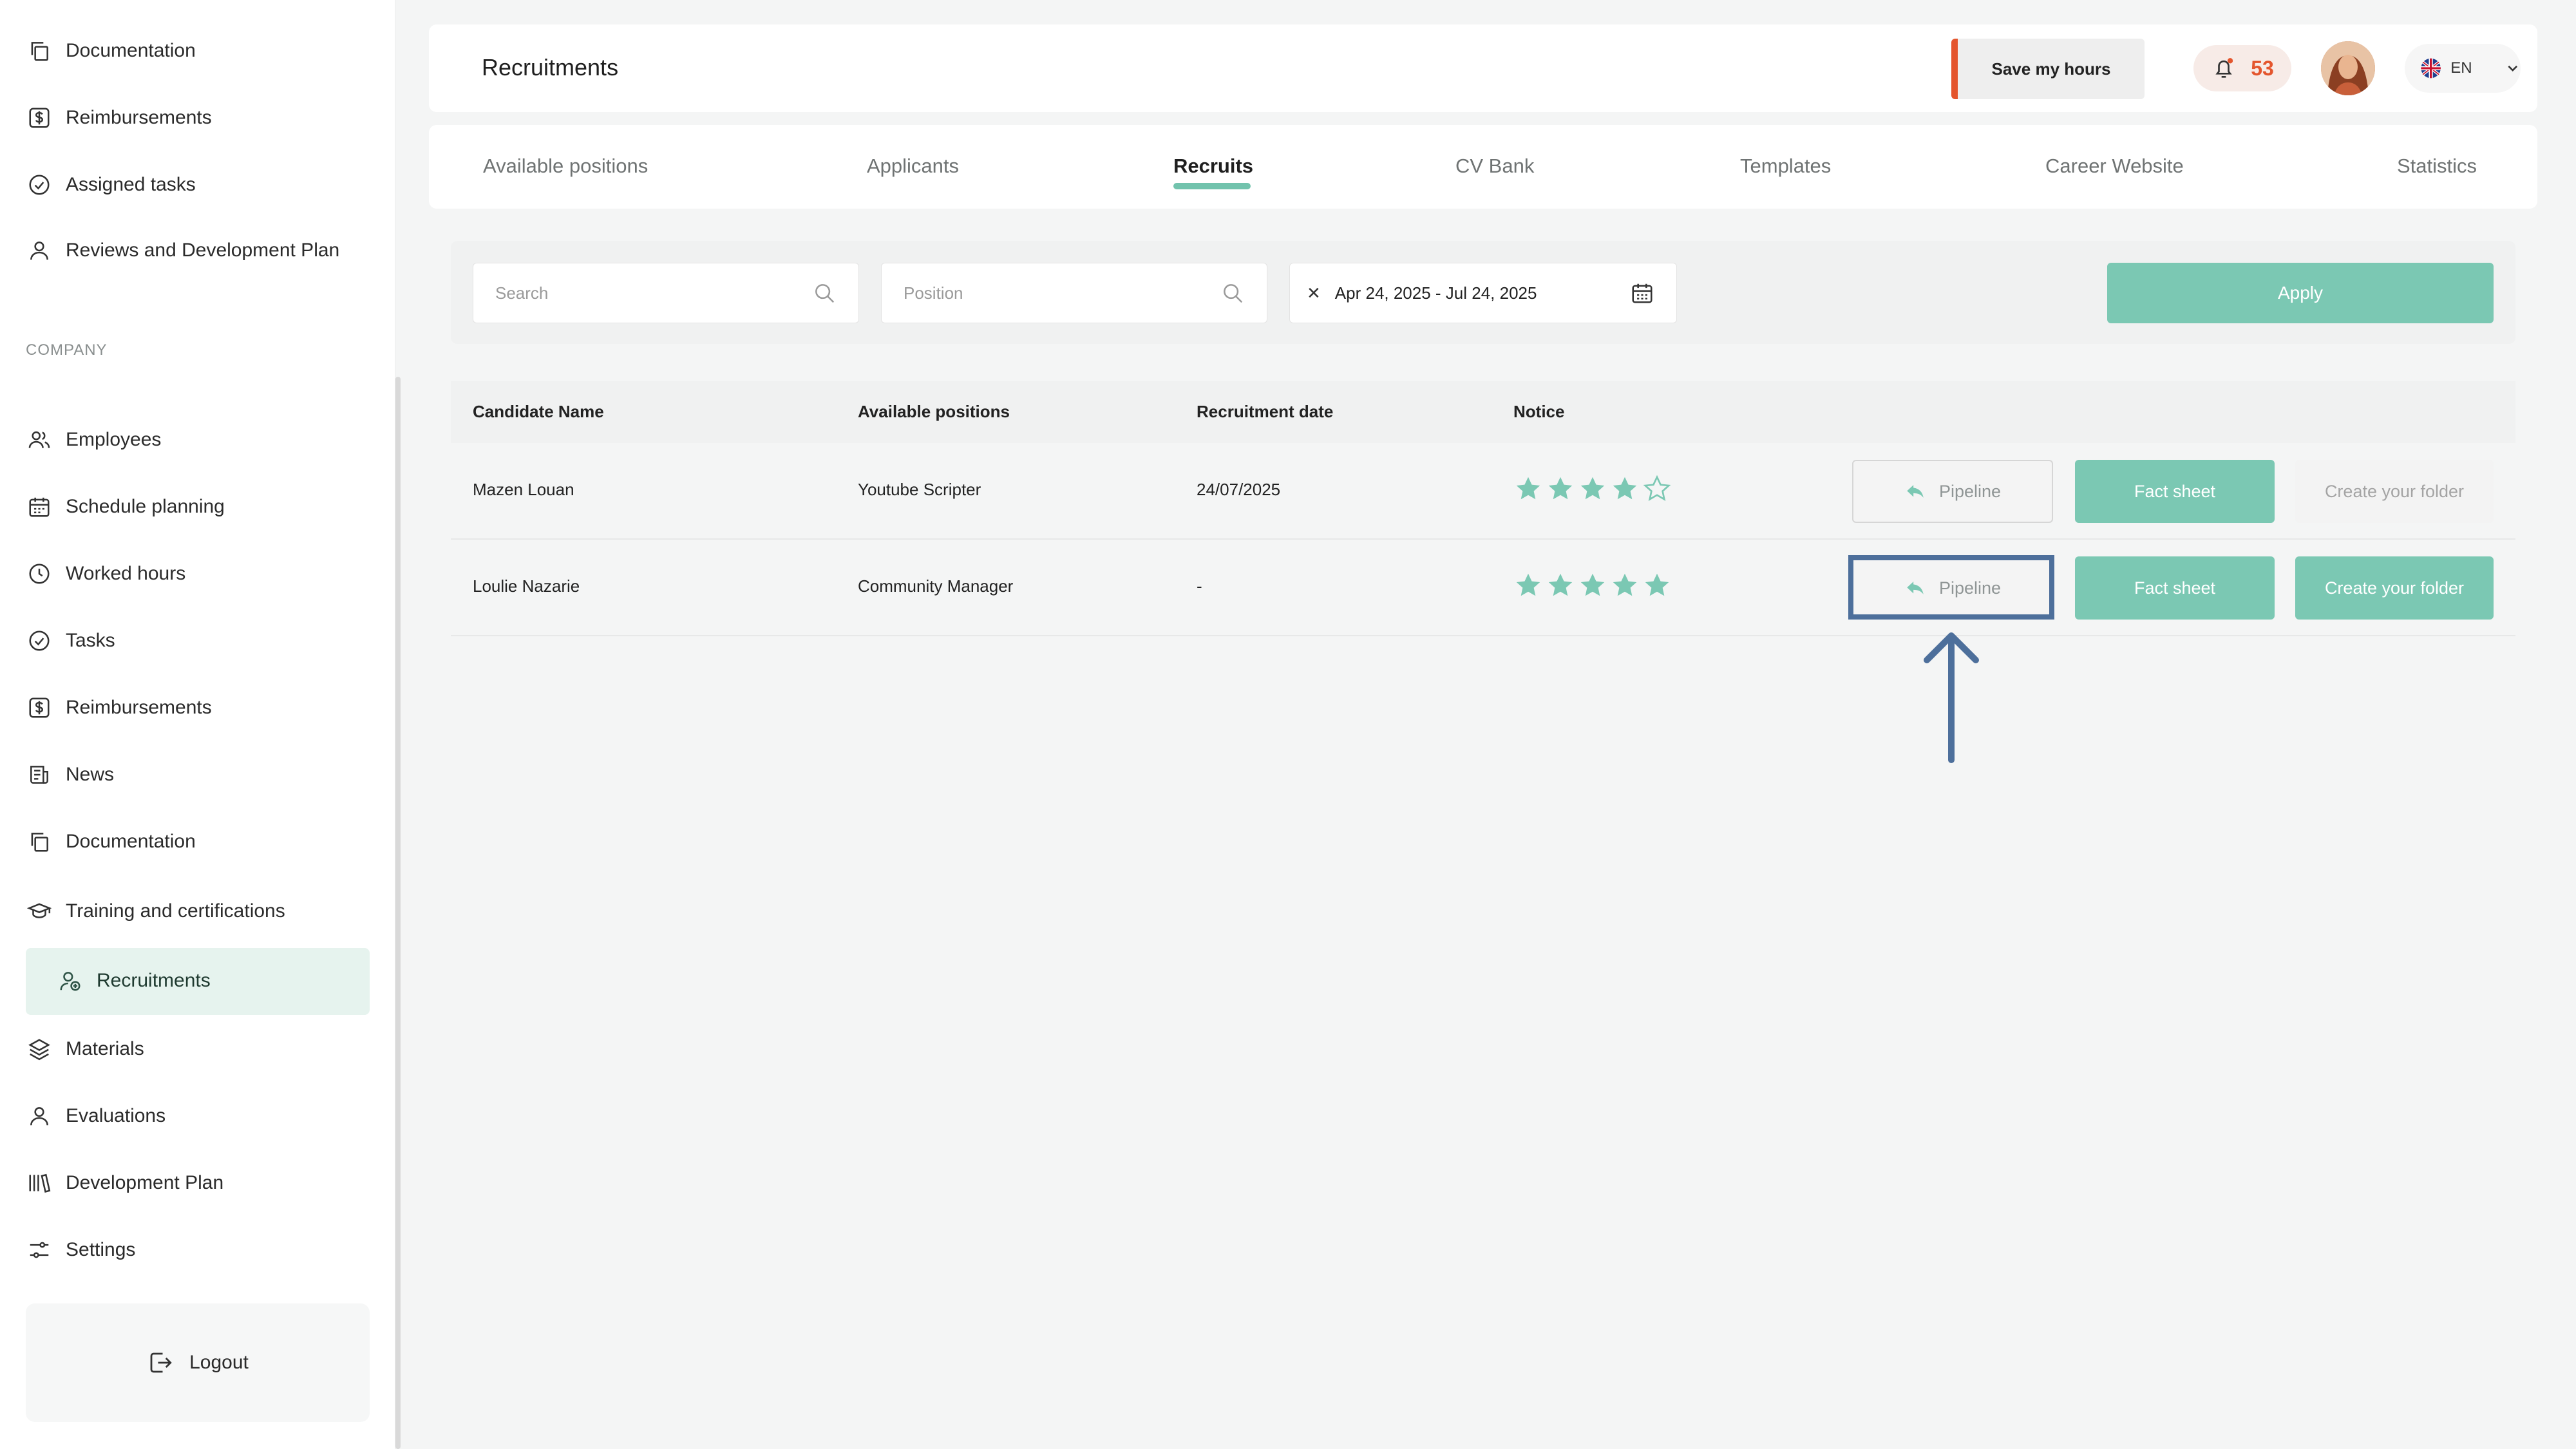  I want to click on tab-statistics: Statistics, so click(2437, 167).